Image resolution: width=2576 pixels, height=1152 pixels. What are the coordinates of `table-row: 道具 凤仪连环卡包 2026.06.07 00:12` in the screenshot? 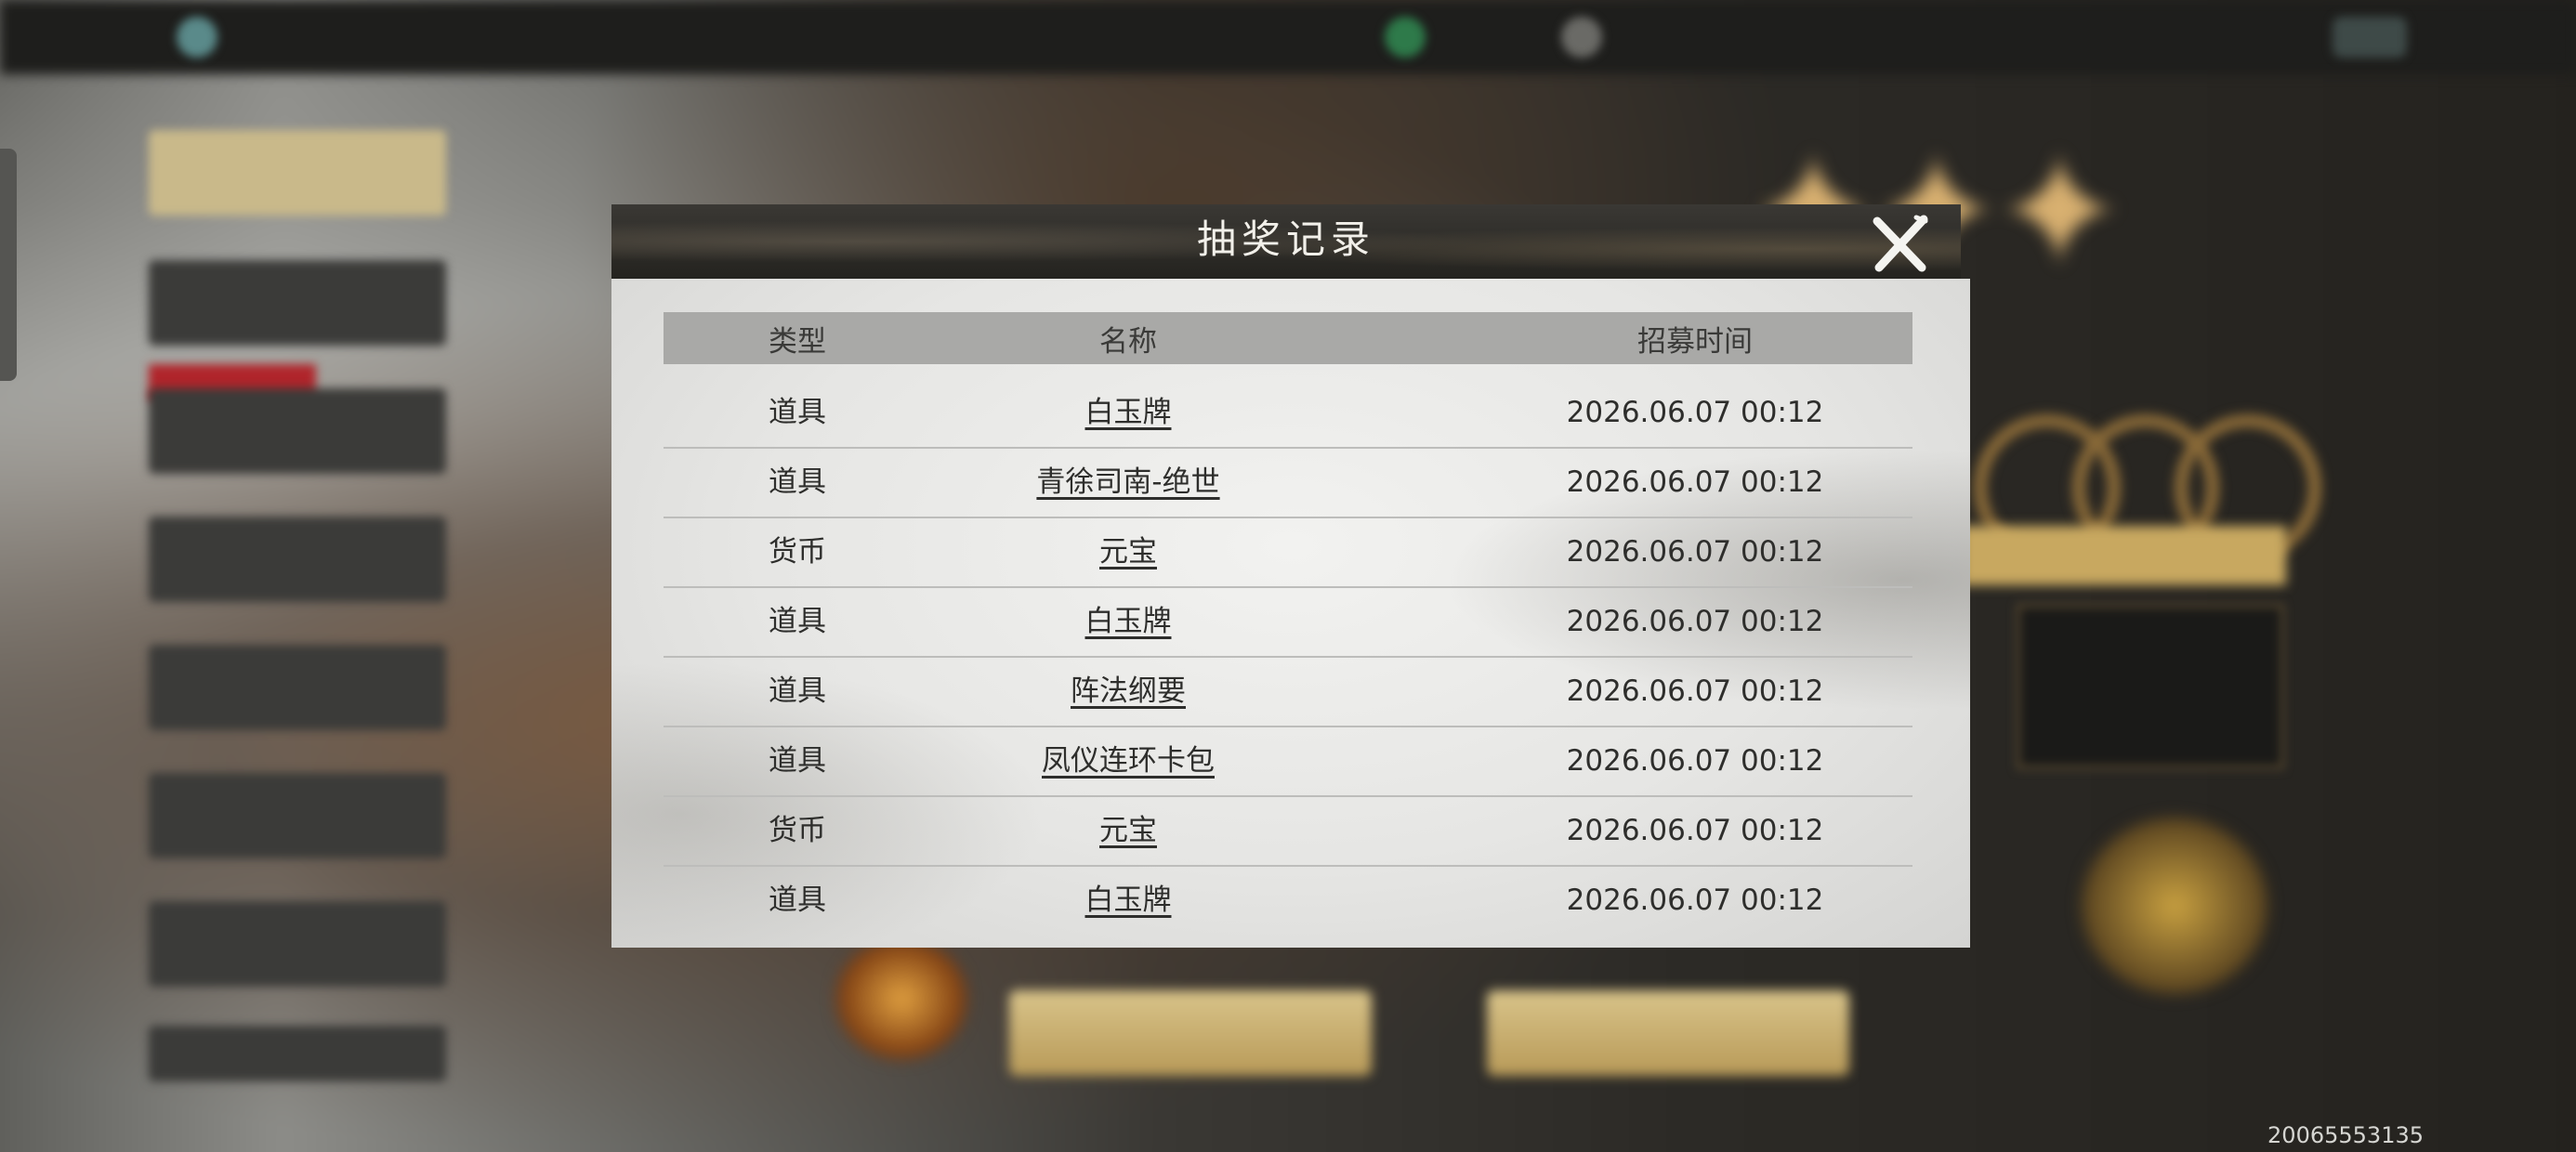 It's located at (1288, 762).